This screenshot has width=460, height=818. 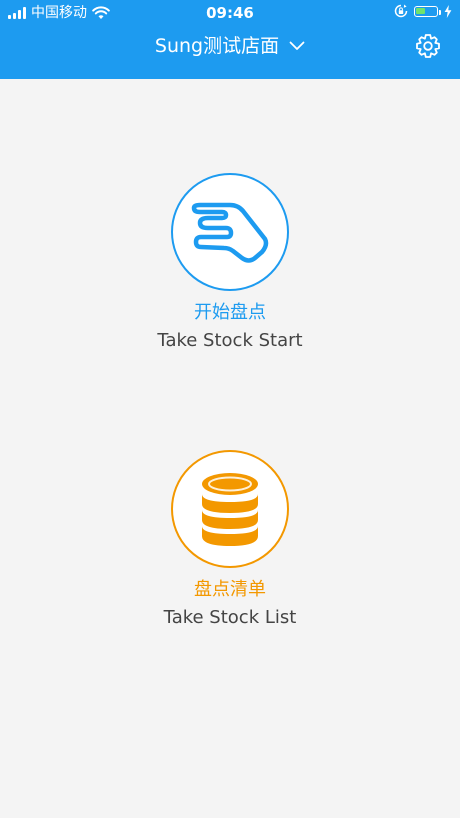 I want to click on store-selector: Sung测试店面, so click(x=230, y=46).